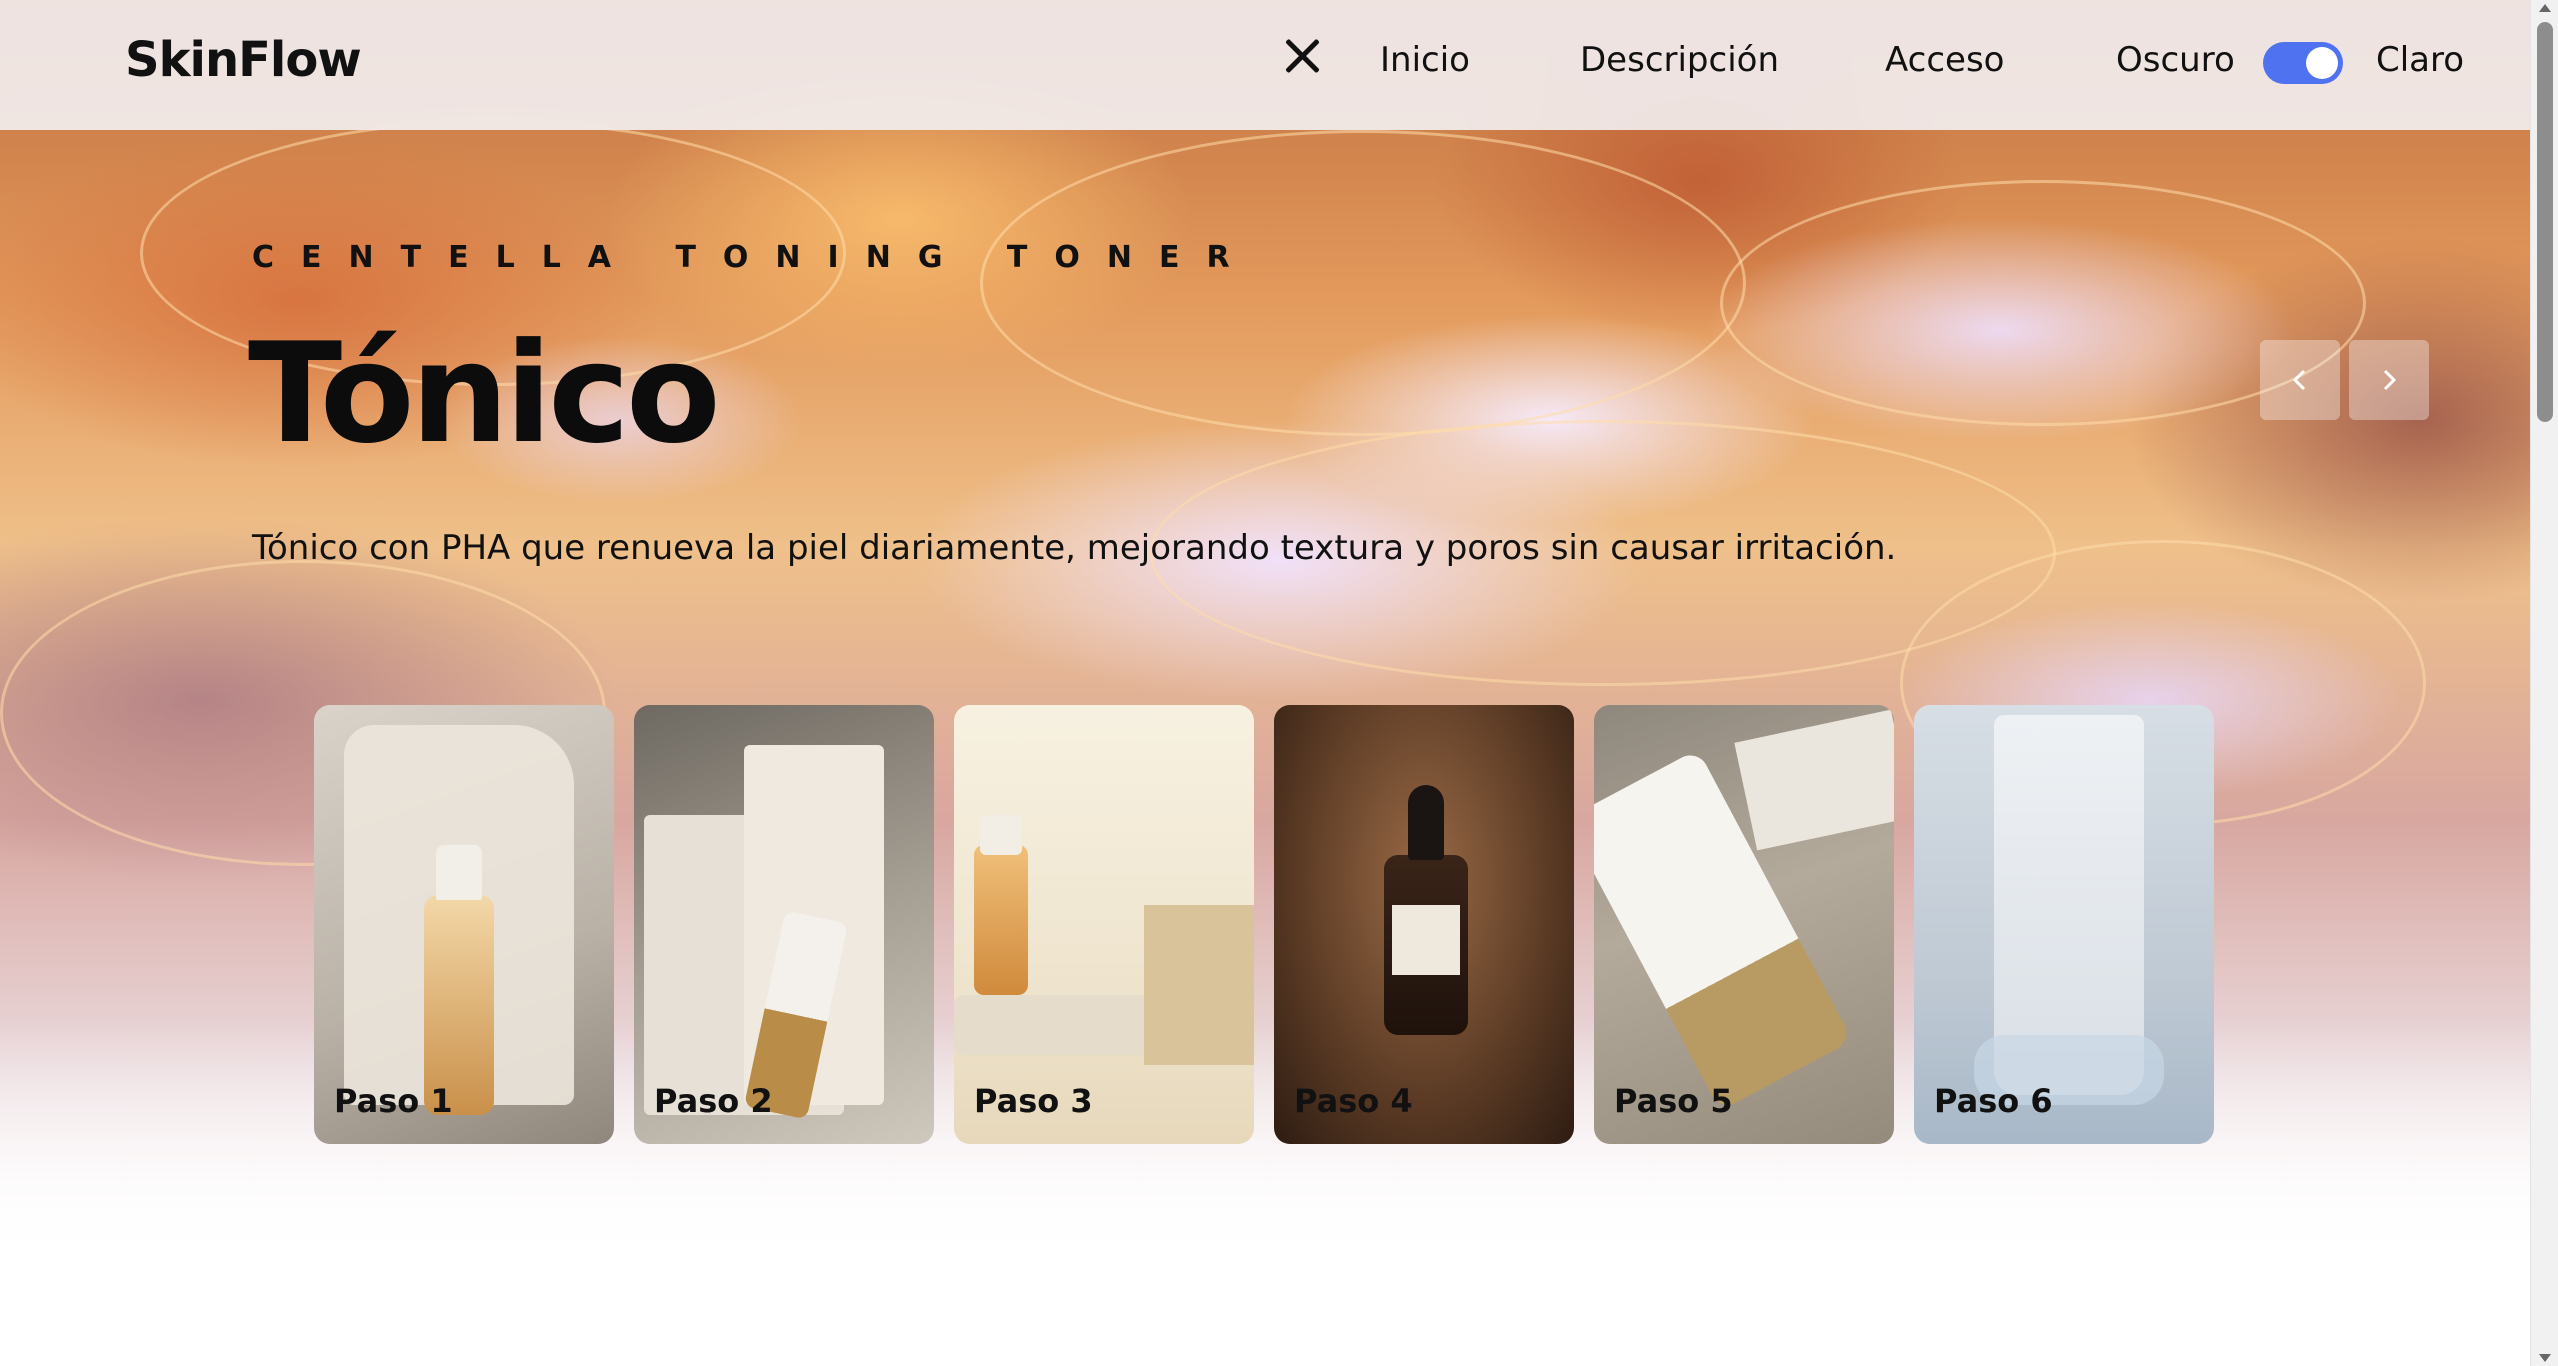 The image size is (2558, 1366). What do you see at coordinates (1425, 60) in the screenshot?
I see `nav-link-inicio: Inicio` at bounding box center [1425, 60].